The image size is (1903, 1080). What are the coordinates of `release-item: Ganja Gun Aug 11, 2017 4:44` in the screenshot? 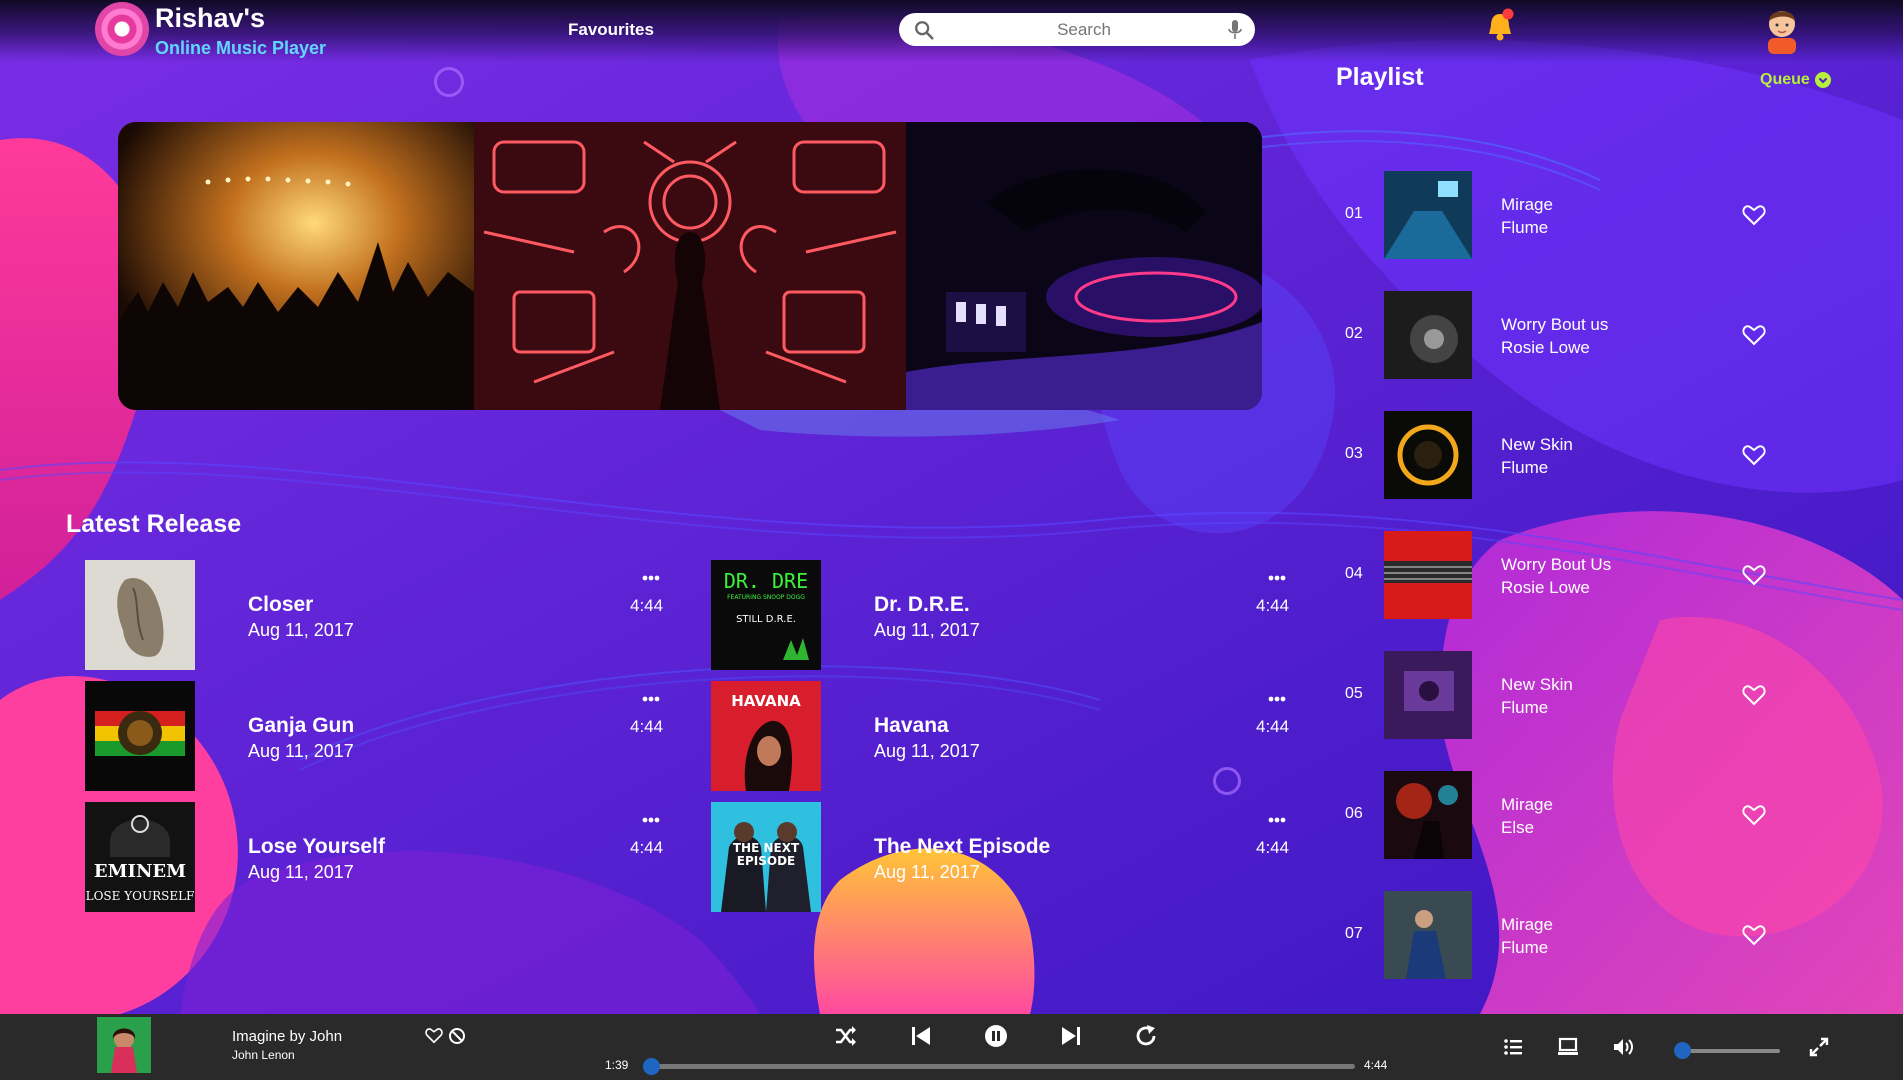 It's located at (374, 736).